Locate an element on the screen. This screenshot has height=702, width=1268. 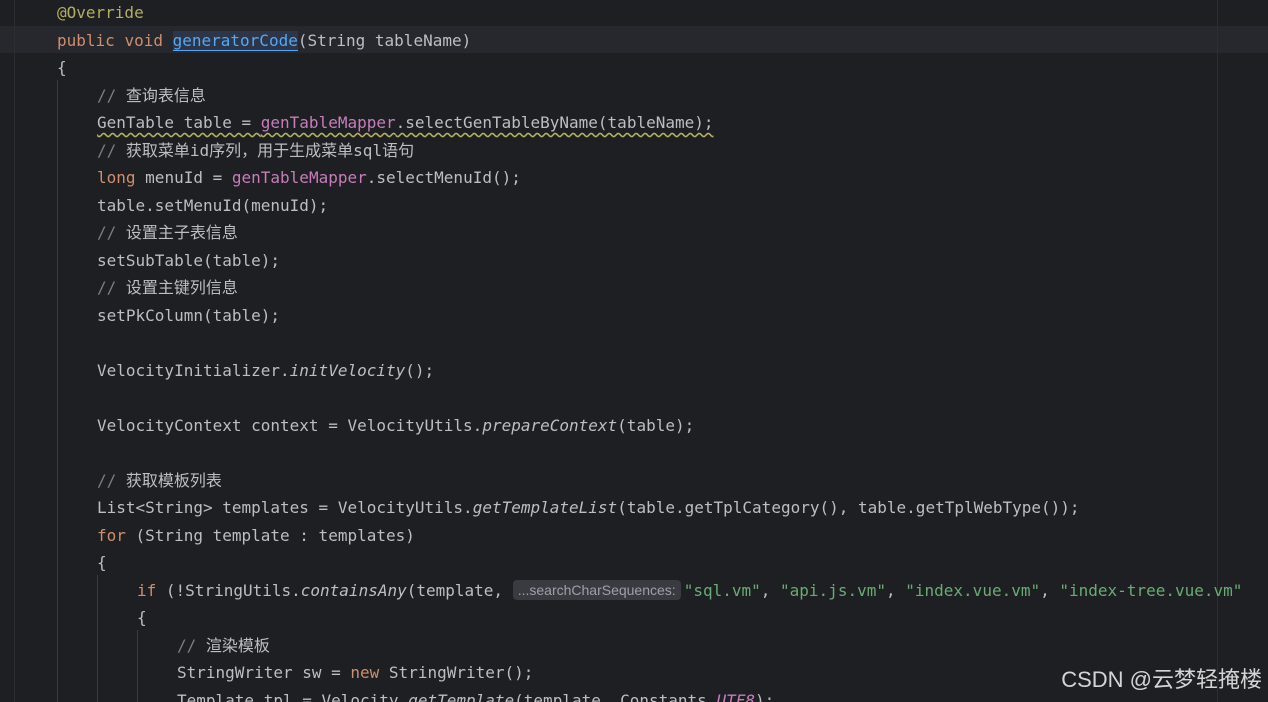
code-token: initVelocity is located at coordinates (347, 370).